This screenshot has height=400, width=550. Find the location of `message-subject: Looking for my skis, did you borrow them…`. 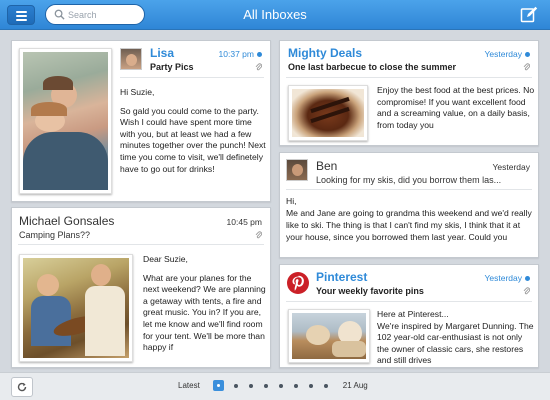

message-subject: Looking for my skis, did you borrow them… is located at coordinates (409, 180).